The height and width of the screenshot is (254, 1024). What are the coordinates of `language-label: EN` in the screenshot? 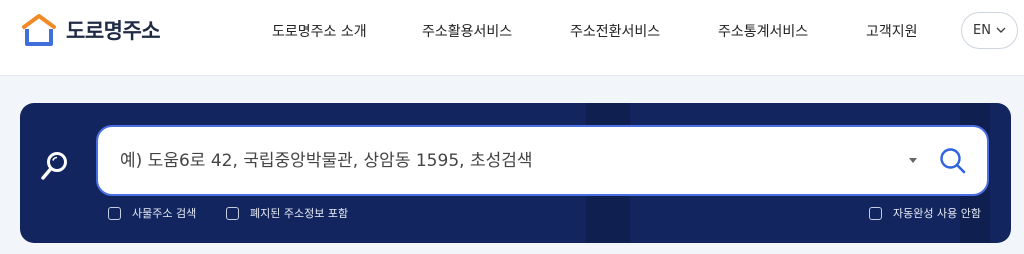 It's located at (982, 30).